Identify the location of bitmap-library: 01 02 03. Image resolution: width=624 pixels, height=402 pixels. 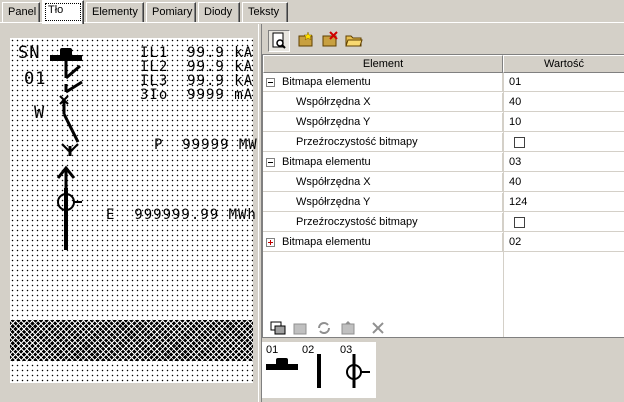
(319, 370).